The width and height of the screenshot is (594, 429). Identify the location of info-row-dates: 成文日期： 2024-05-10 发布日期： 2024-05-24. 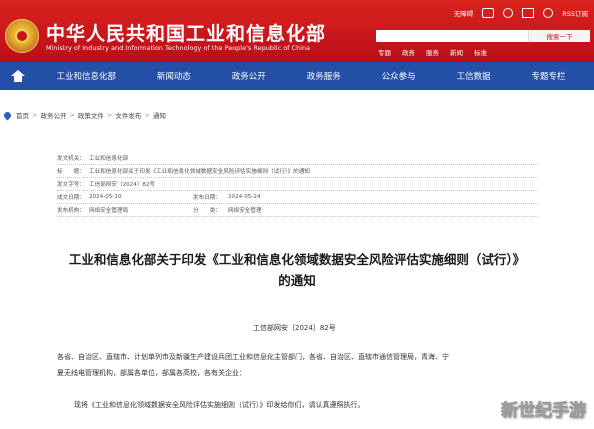
(297, 197).